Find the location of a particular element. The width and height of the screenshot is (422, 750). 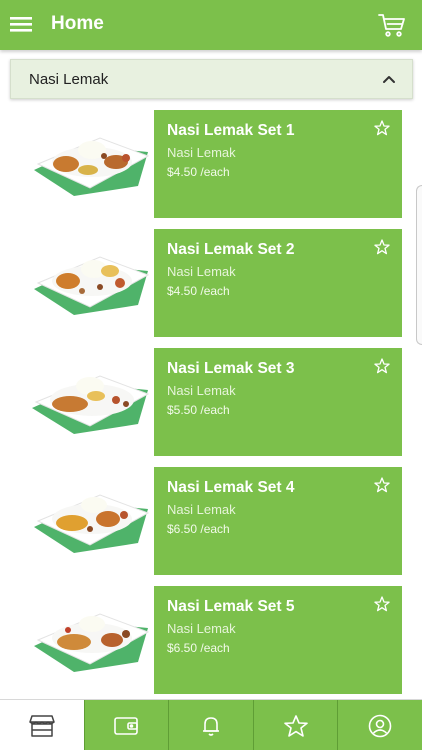

product-price: $5.50 /each is located at coordinates (198, 410).